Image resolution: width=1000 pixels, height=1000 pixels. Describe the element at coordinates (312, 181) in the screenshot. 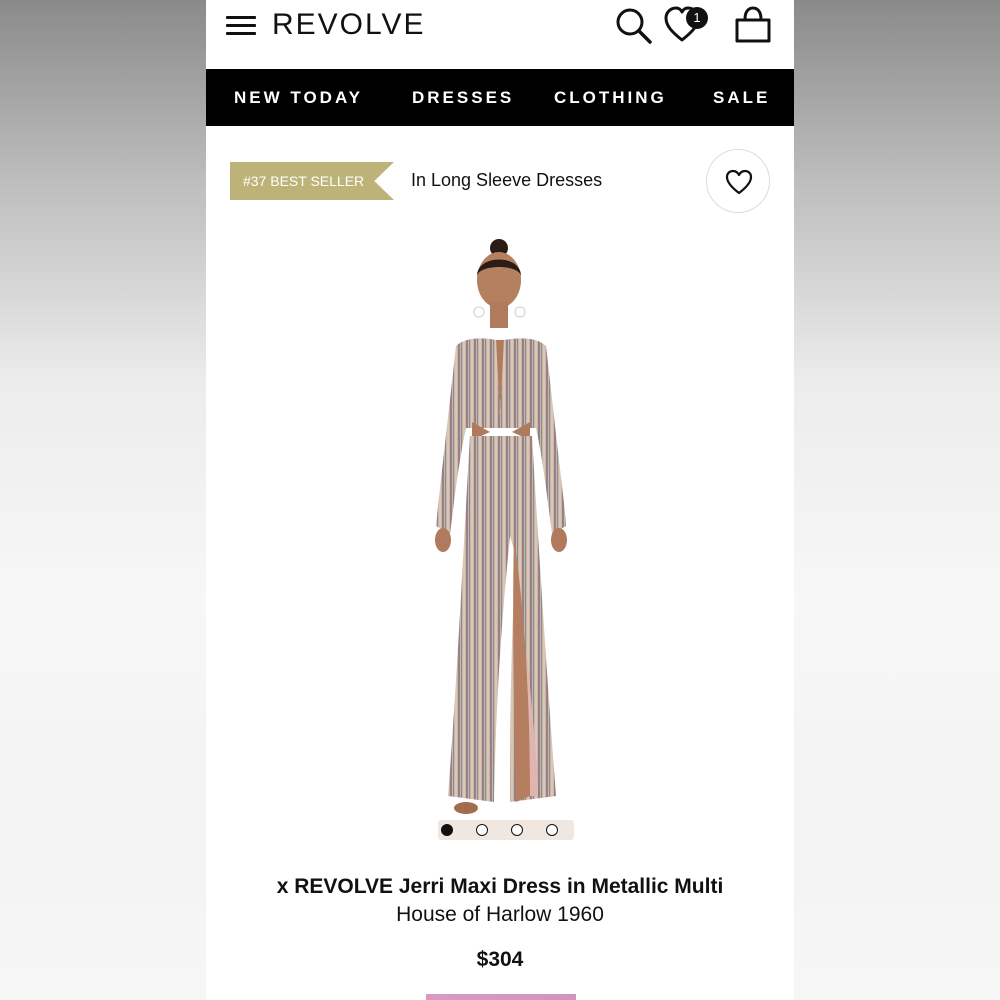

I see `bestseller-badge: #37 BEST SELLER` at that location.